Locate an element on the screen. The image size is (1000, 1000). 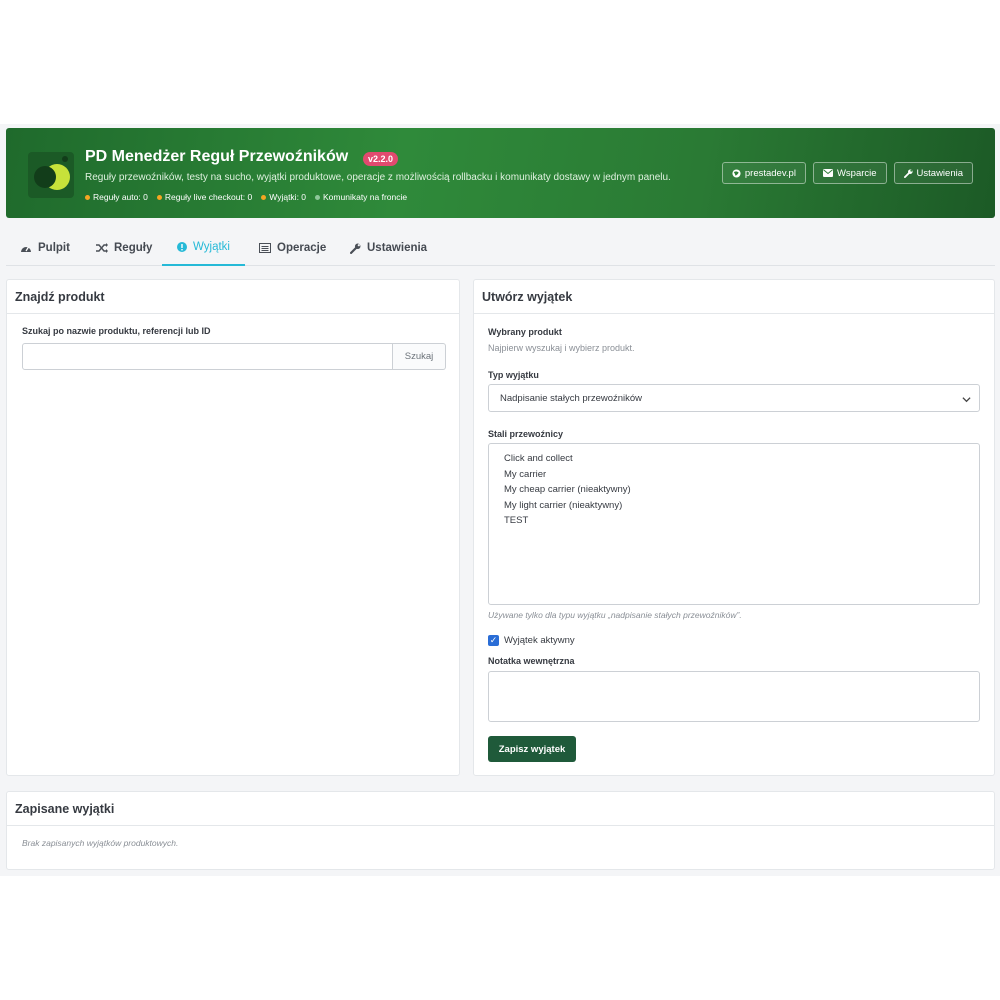
exception-type-select: Nadpisanie stałych przewoźników is located at coordinates (734, 398).